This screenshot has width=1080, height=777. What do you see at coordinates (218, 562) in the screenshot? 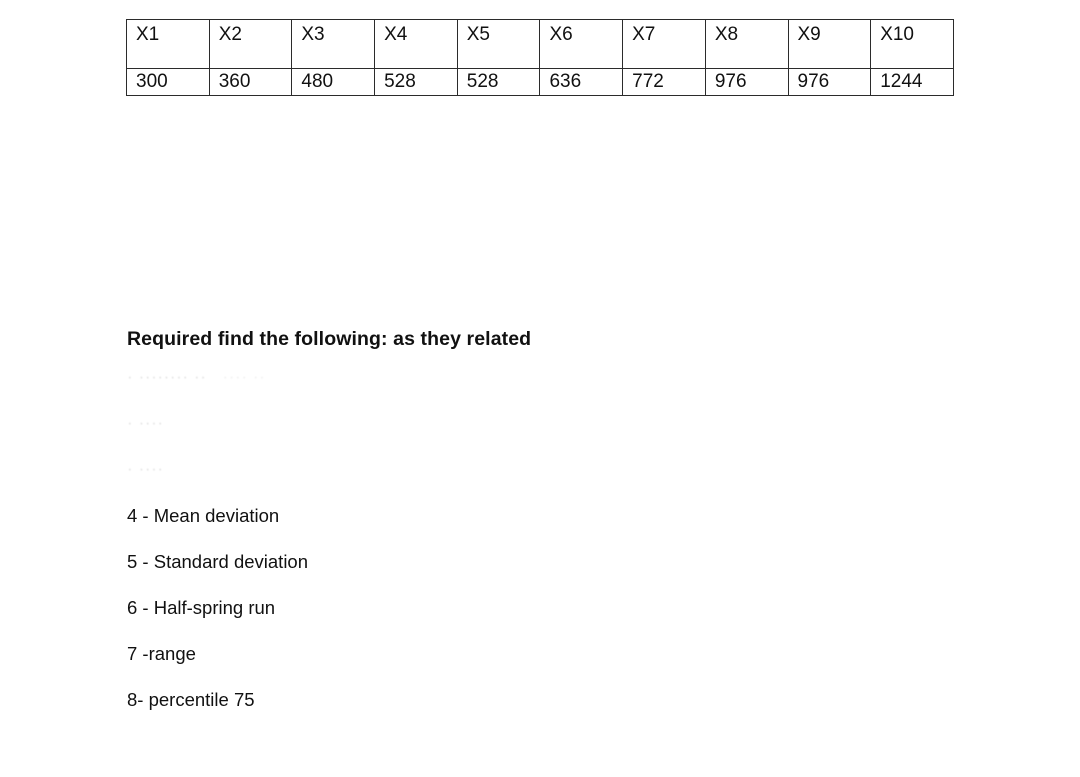
I see `list-item-label: 5 - Standard deviation` at bounding box center [218, 562].